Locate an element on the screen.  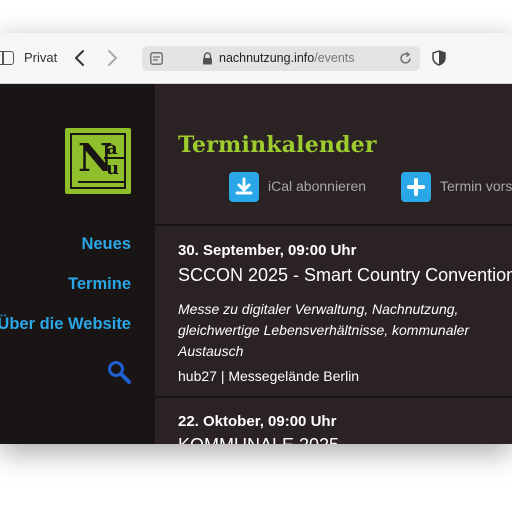
nav-ueber-die-website: Über die Website is located at coordinates (65, 324).